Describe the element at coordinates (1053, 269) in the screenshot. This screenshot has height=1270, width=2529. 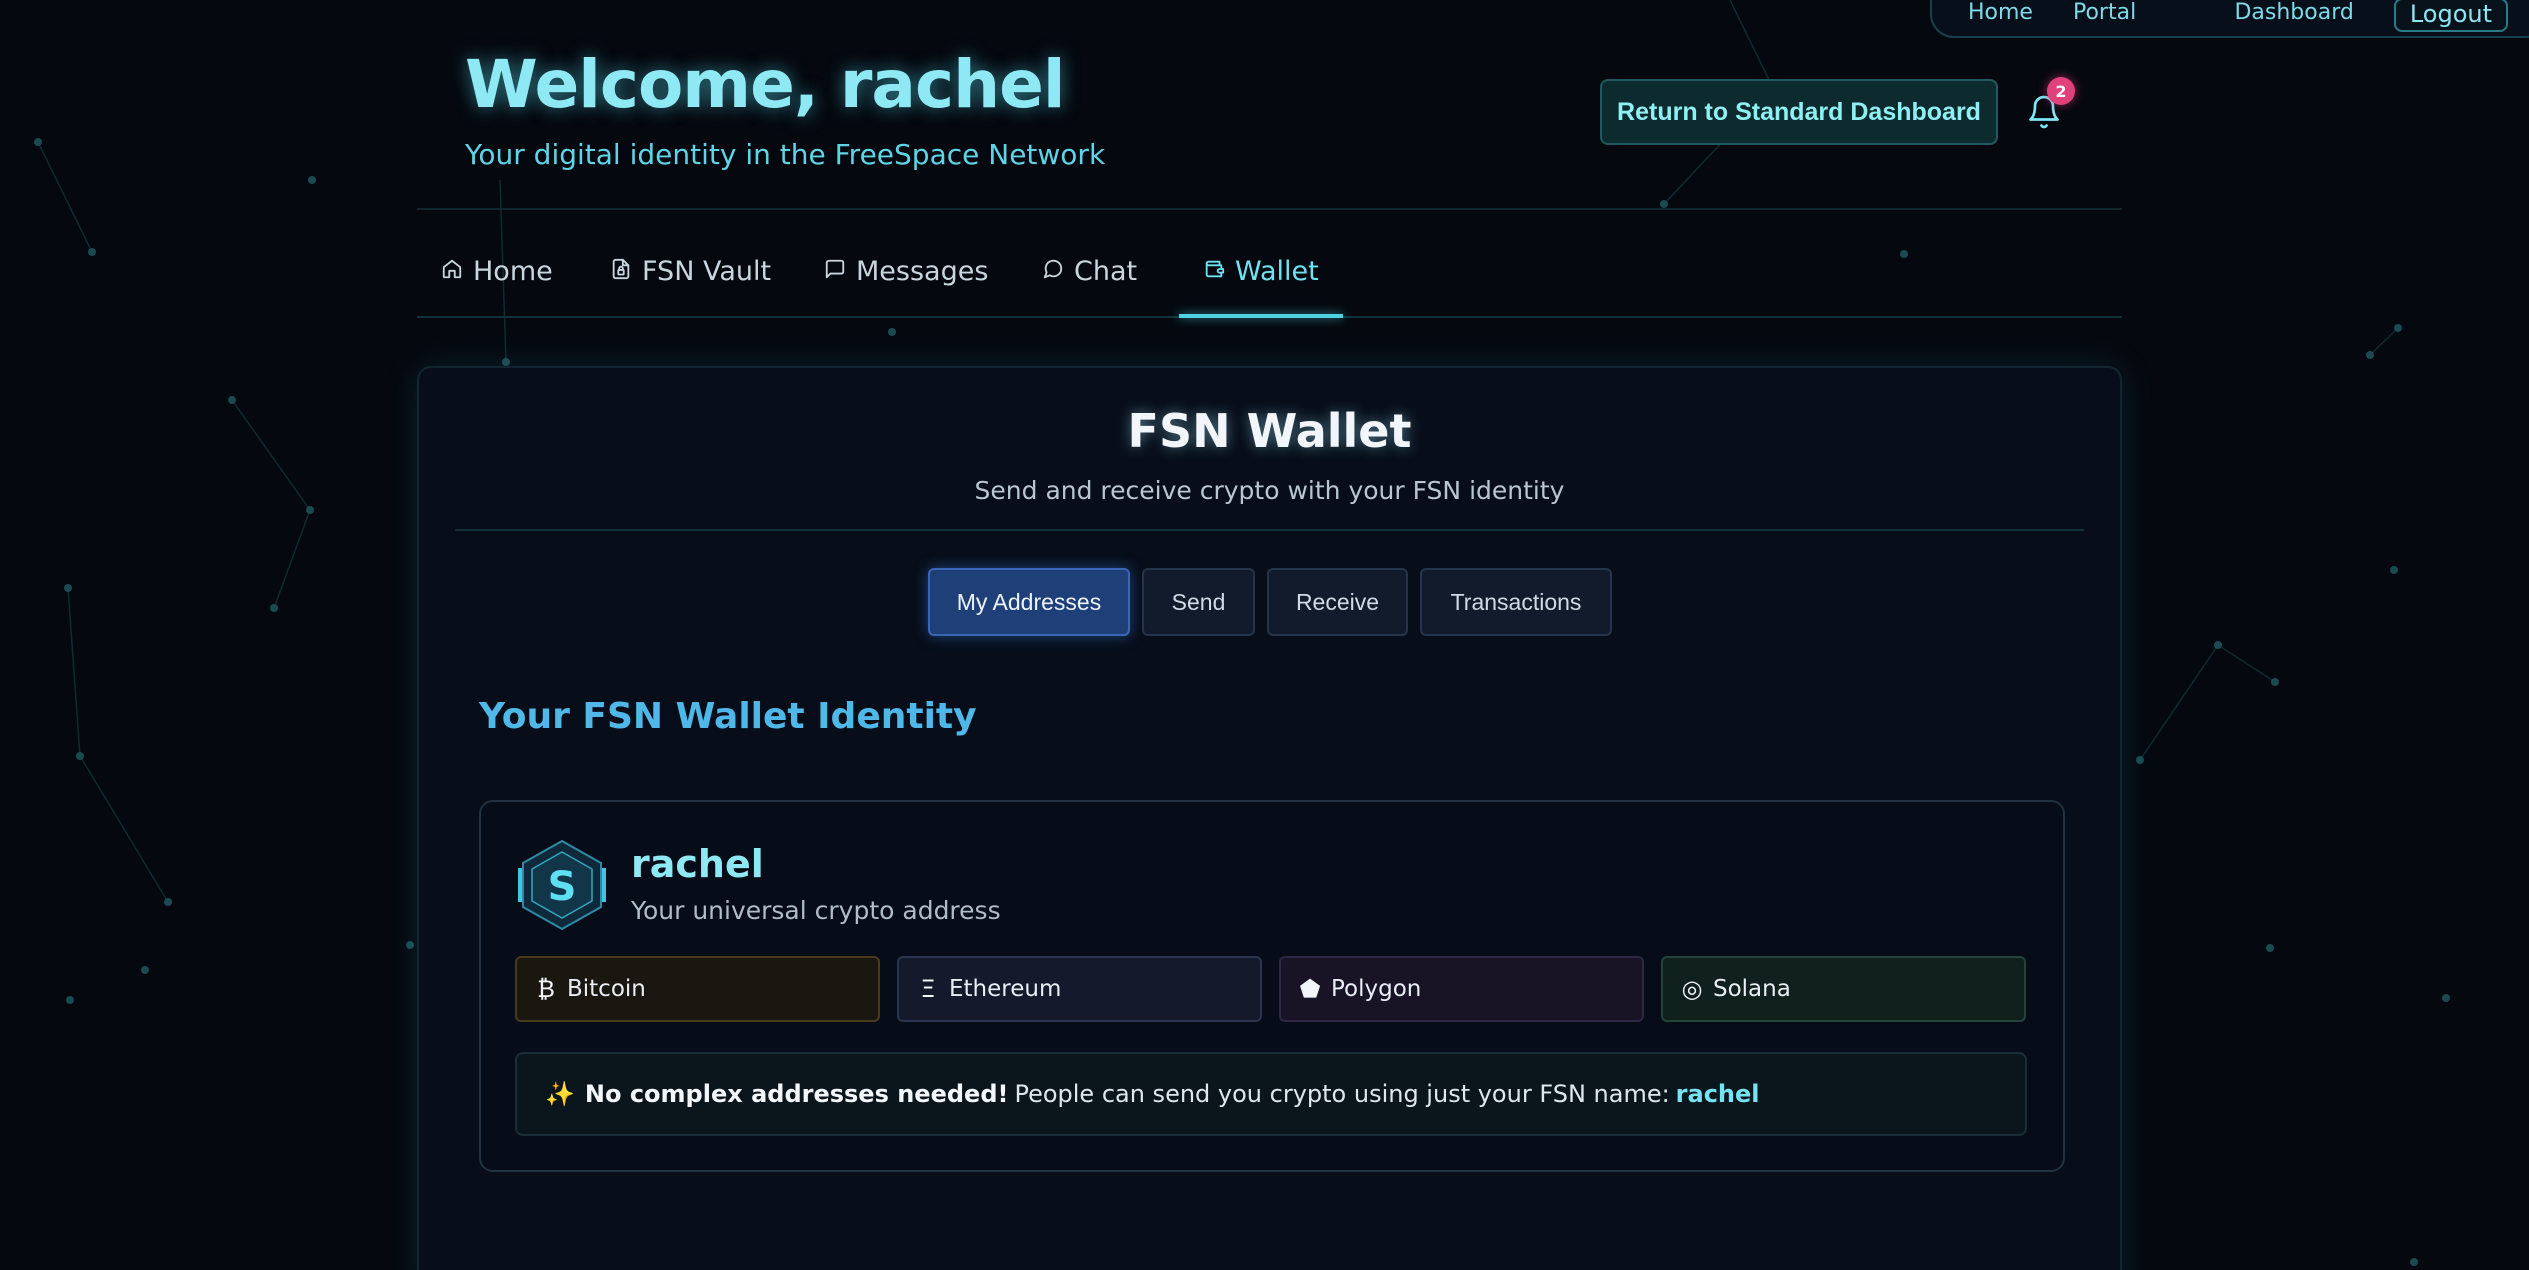
I see `message-circle-icon` at that location.